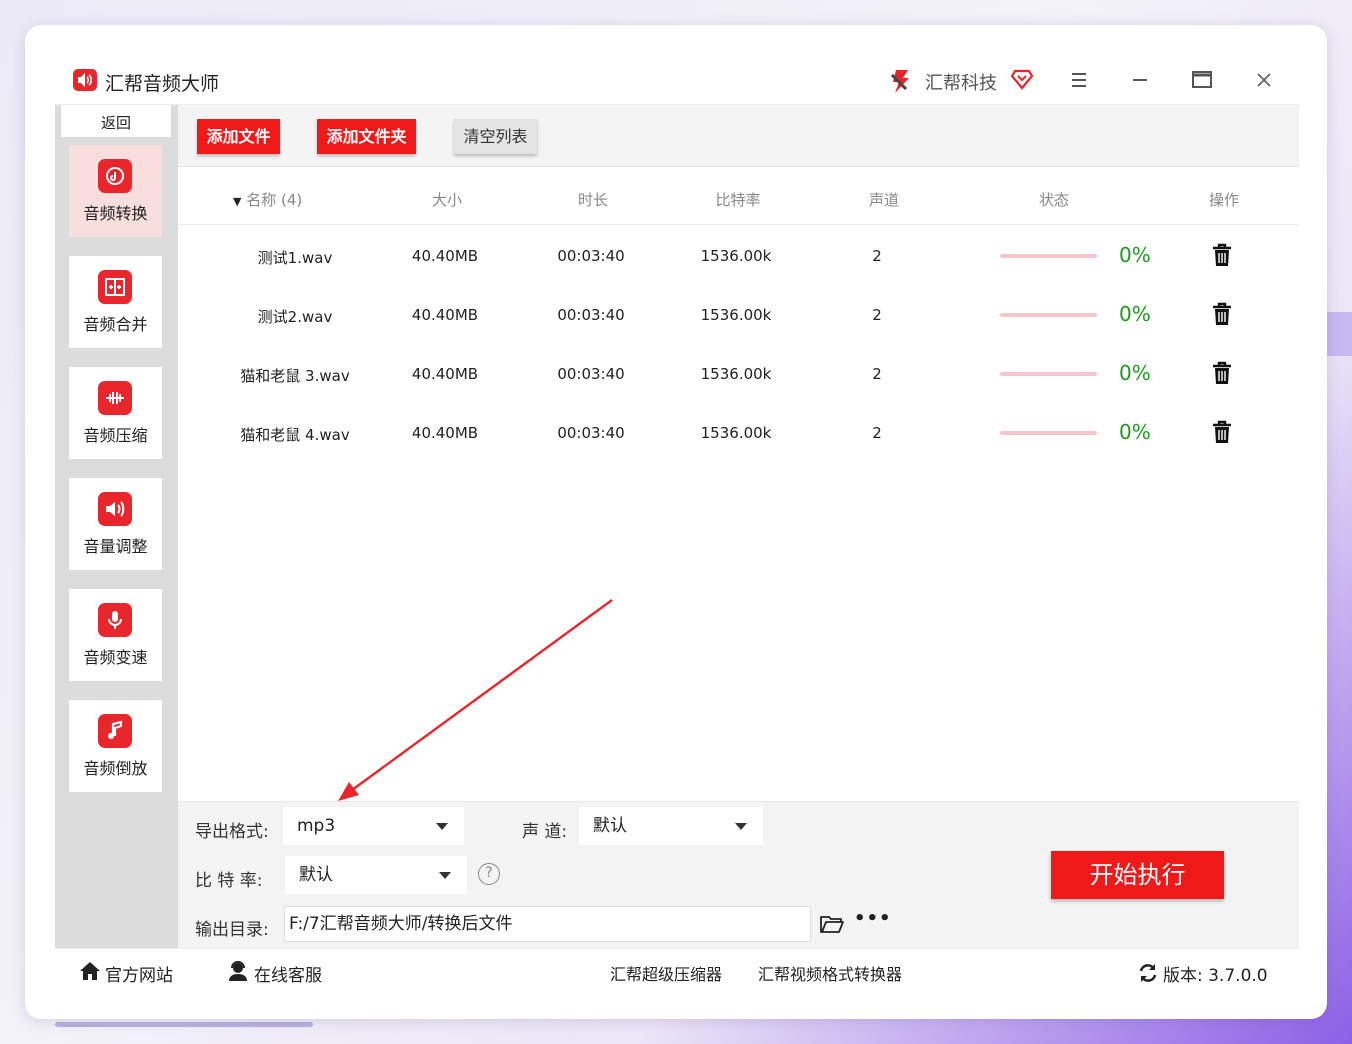 The width and height of the screenshot is (1352, 1044). What do you see at coordinates (90, 973) in the screenshot?
I see `home-icon` at bounding box center [90, 973].